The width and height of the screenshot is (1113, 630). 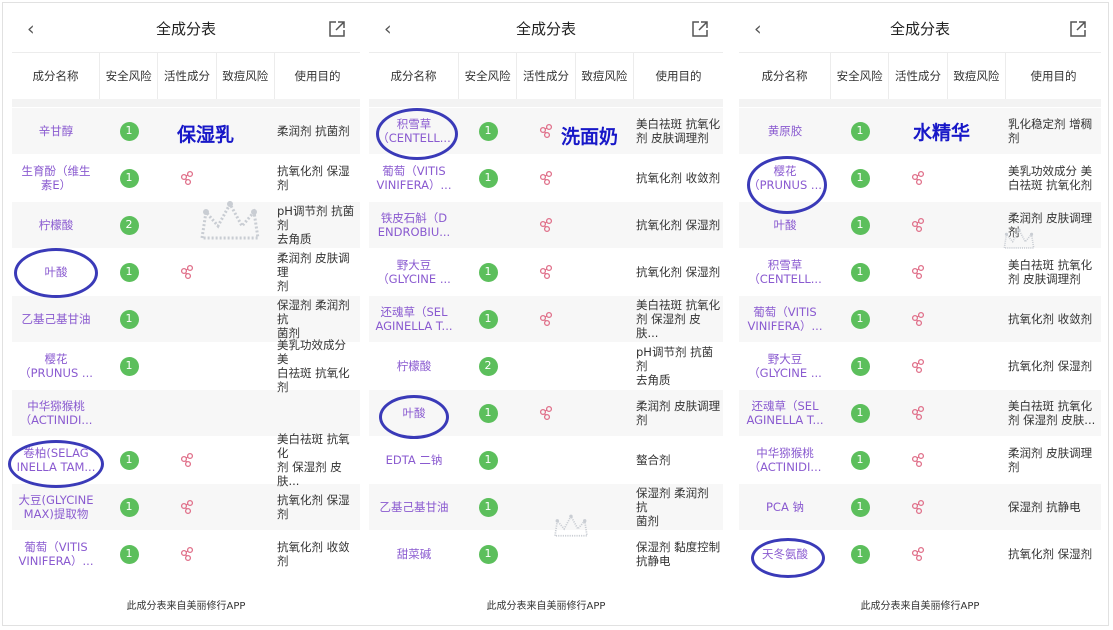 What do you see at coordinates (186, 366) in the screenshot?
I see `ingredient-row: 樱花 （PRUNUS ... 1 美乳功效成分 美 白祛斑 抗氧化剂` at bounding box center [186, 366].